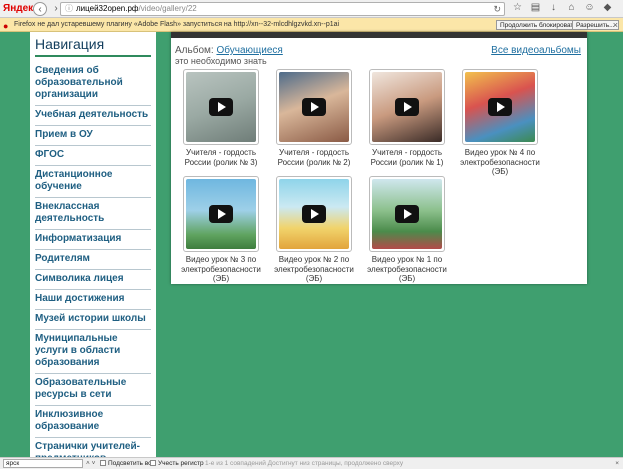 This screenshot has height=469, width=623. Describe the element at coordinates (93, 136) in the screenshot. I see `sidebar-menu-item: Прием в ОУ` at that location.